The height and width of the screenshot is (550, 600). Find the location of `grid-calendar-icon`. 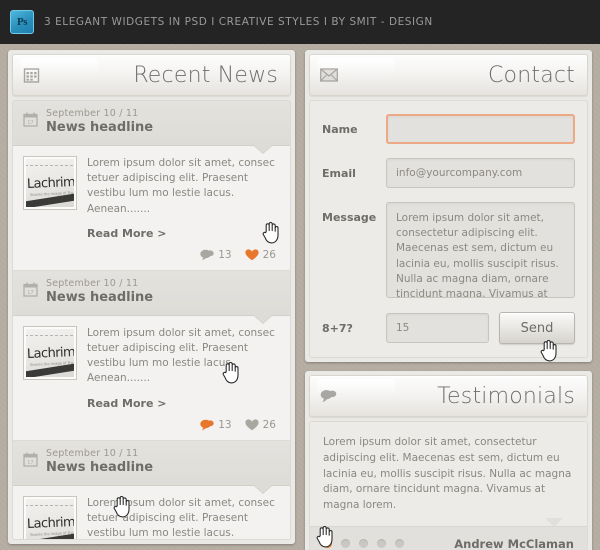

grid-calendar-icon is located at coordinates (31, 75).